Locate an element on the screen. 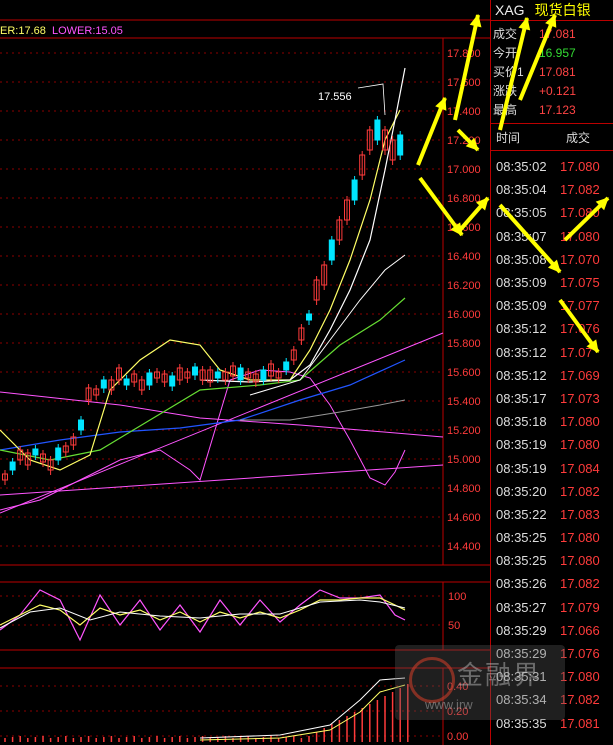 The image size is (613, 745). quote-stat-label: 今开 is located at coordinates (505, 53).